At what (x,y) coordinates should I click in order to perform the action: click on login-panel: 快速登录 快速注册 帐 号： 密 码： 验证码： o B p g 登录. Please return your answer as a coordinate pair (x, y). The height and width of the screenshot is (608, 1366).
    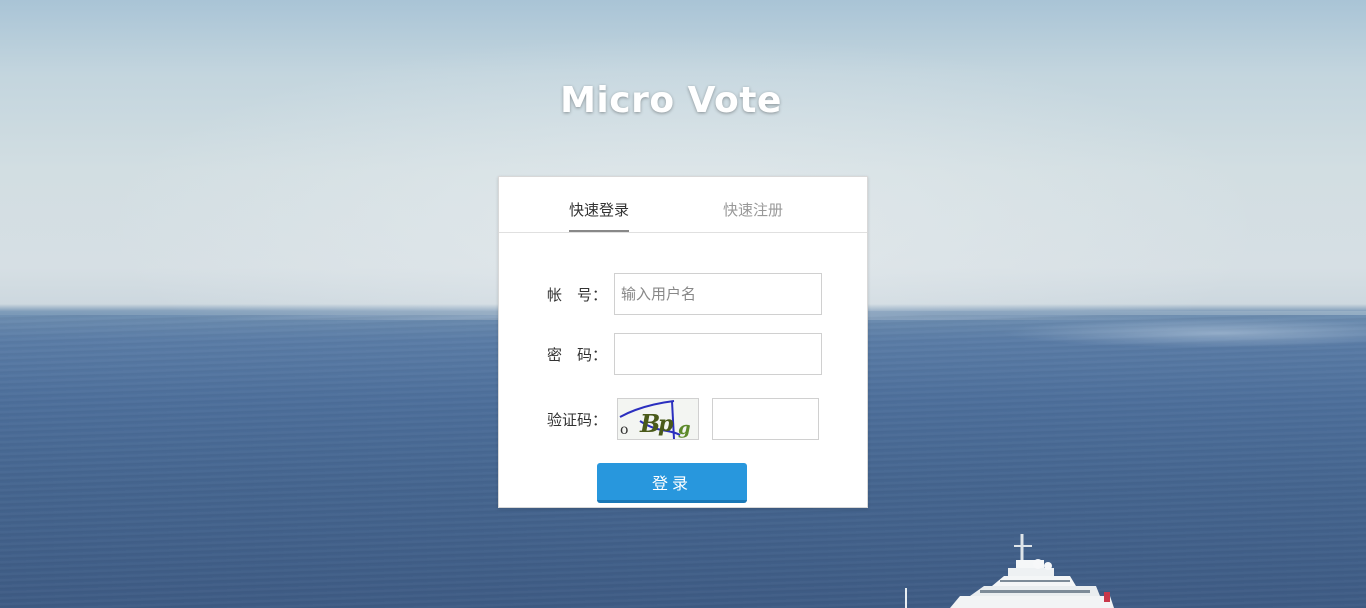
    Looking at the image, I should click on (683, 342).